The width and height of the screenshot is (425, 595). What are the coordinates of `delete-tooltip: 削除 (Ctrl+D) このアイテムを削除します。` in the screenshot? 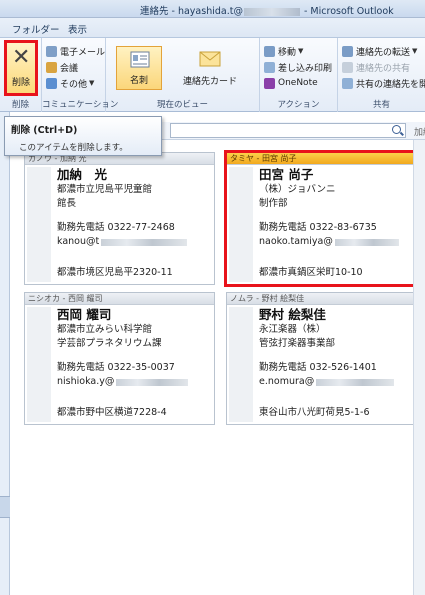 It's located at (83, 136).